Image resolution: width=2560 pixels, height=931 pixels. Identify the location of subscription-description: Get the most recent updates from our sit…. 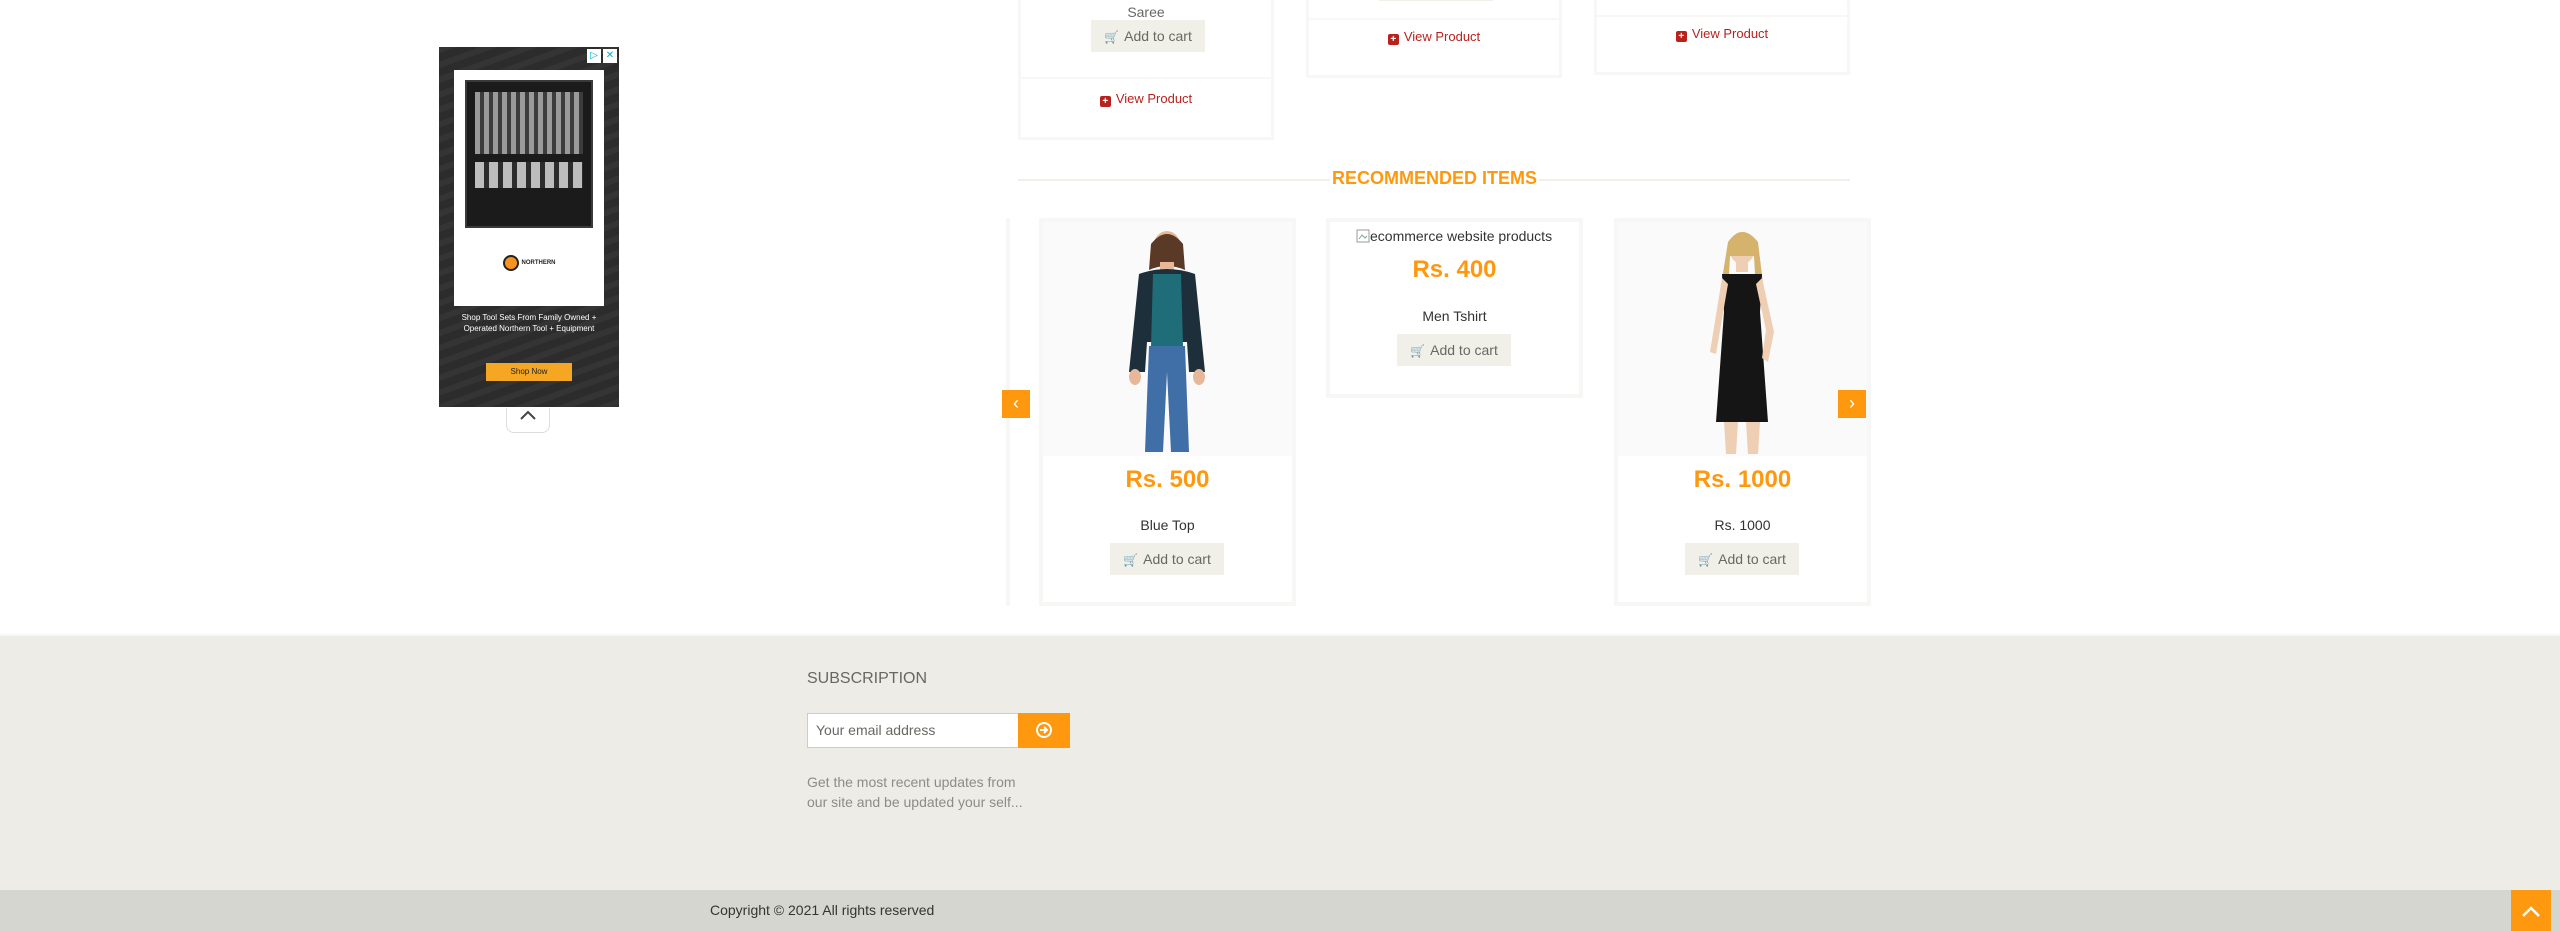
(915, 792).